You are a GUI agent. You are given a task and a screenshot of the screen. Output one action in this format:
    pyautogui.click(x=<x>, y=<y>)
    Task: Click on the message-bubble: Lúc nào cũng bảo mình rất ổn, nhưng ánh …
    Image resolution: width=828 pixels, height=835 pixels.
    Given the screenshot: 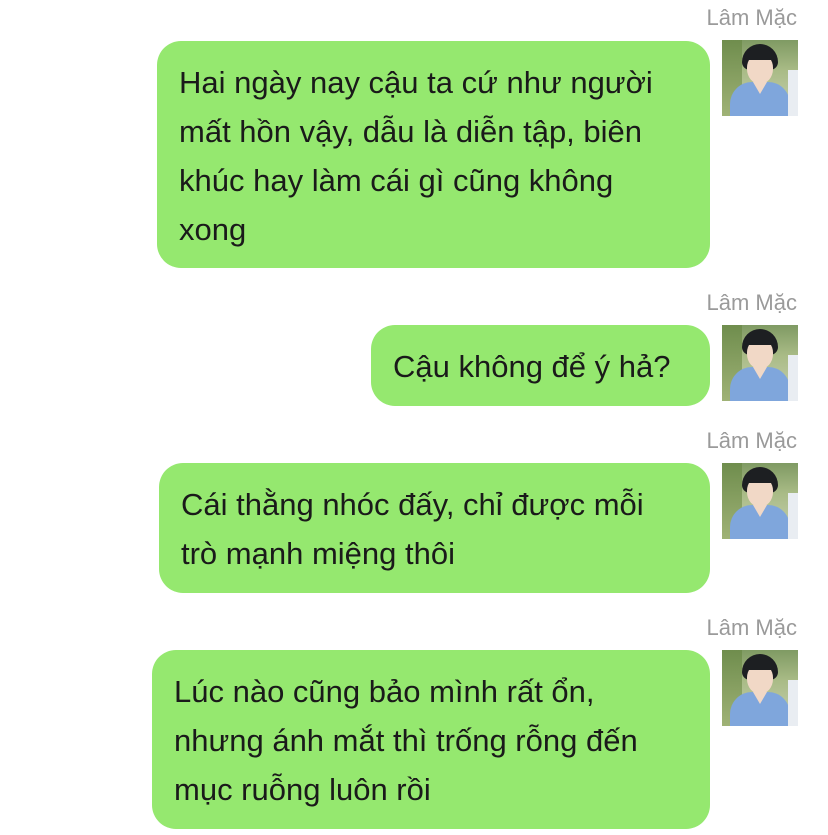 What is the action you would take?
    pyautogui.click(x=431, y=739)
    